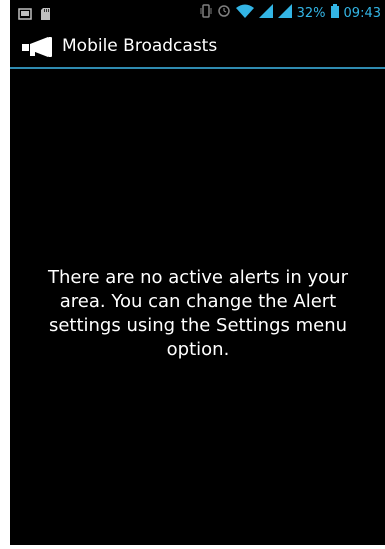 This screenshot has width=385, height=549. Describe the element at coordinates (206, 13) in the screenshot. I see `vibrate-icon` at that location.